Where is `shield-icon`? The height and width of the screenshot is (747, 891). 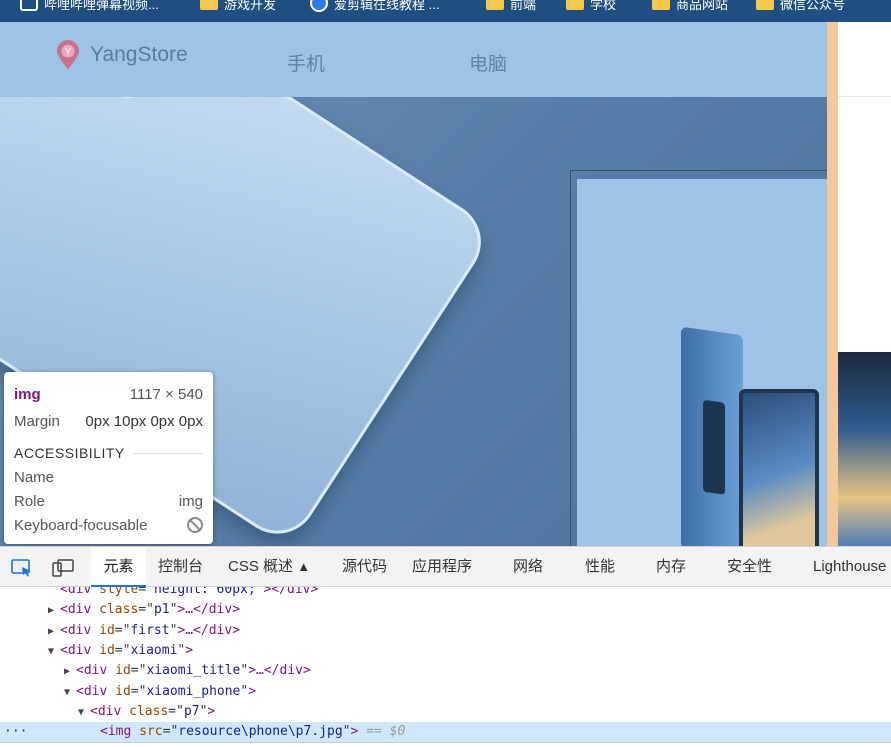 shield-icon is located at coordinates (319, 6).